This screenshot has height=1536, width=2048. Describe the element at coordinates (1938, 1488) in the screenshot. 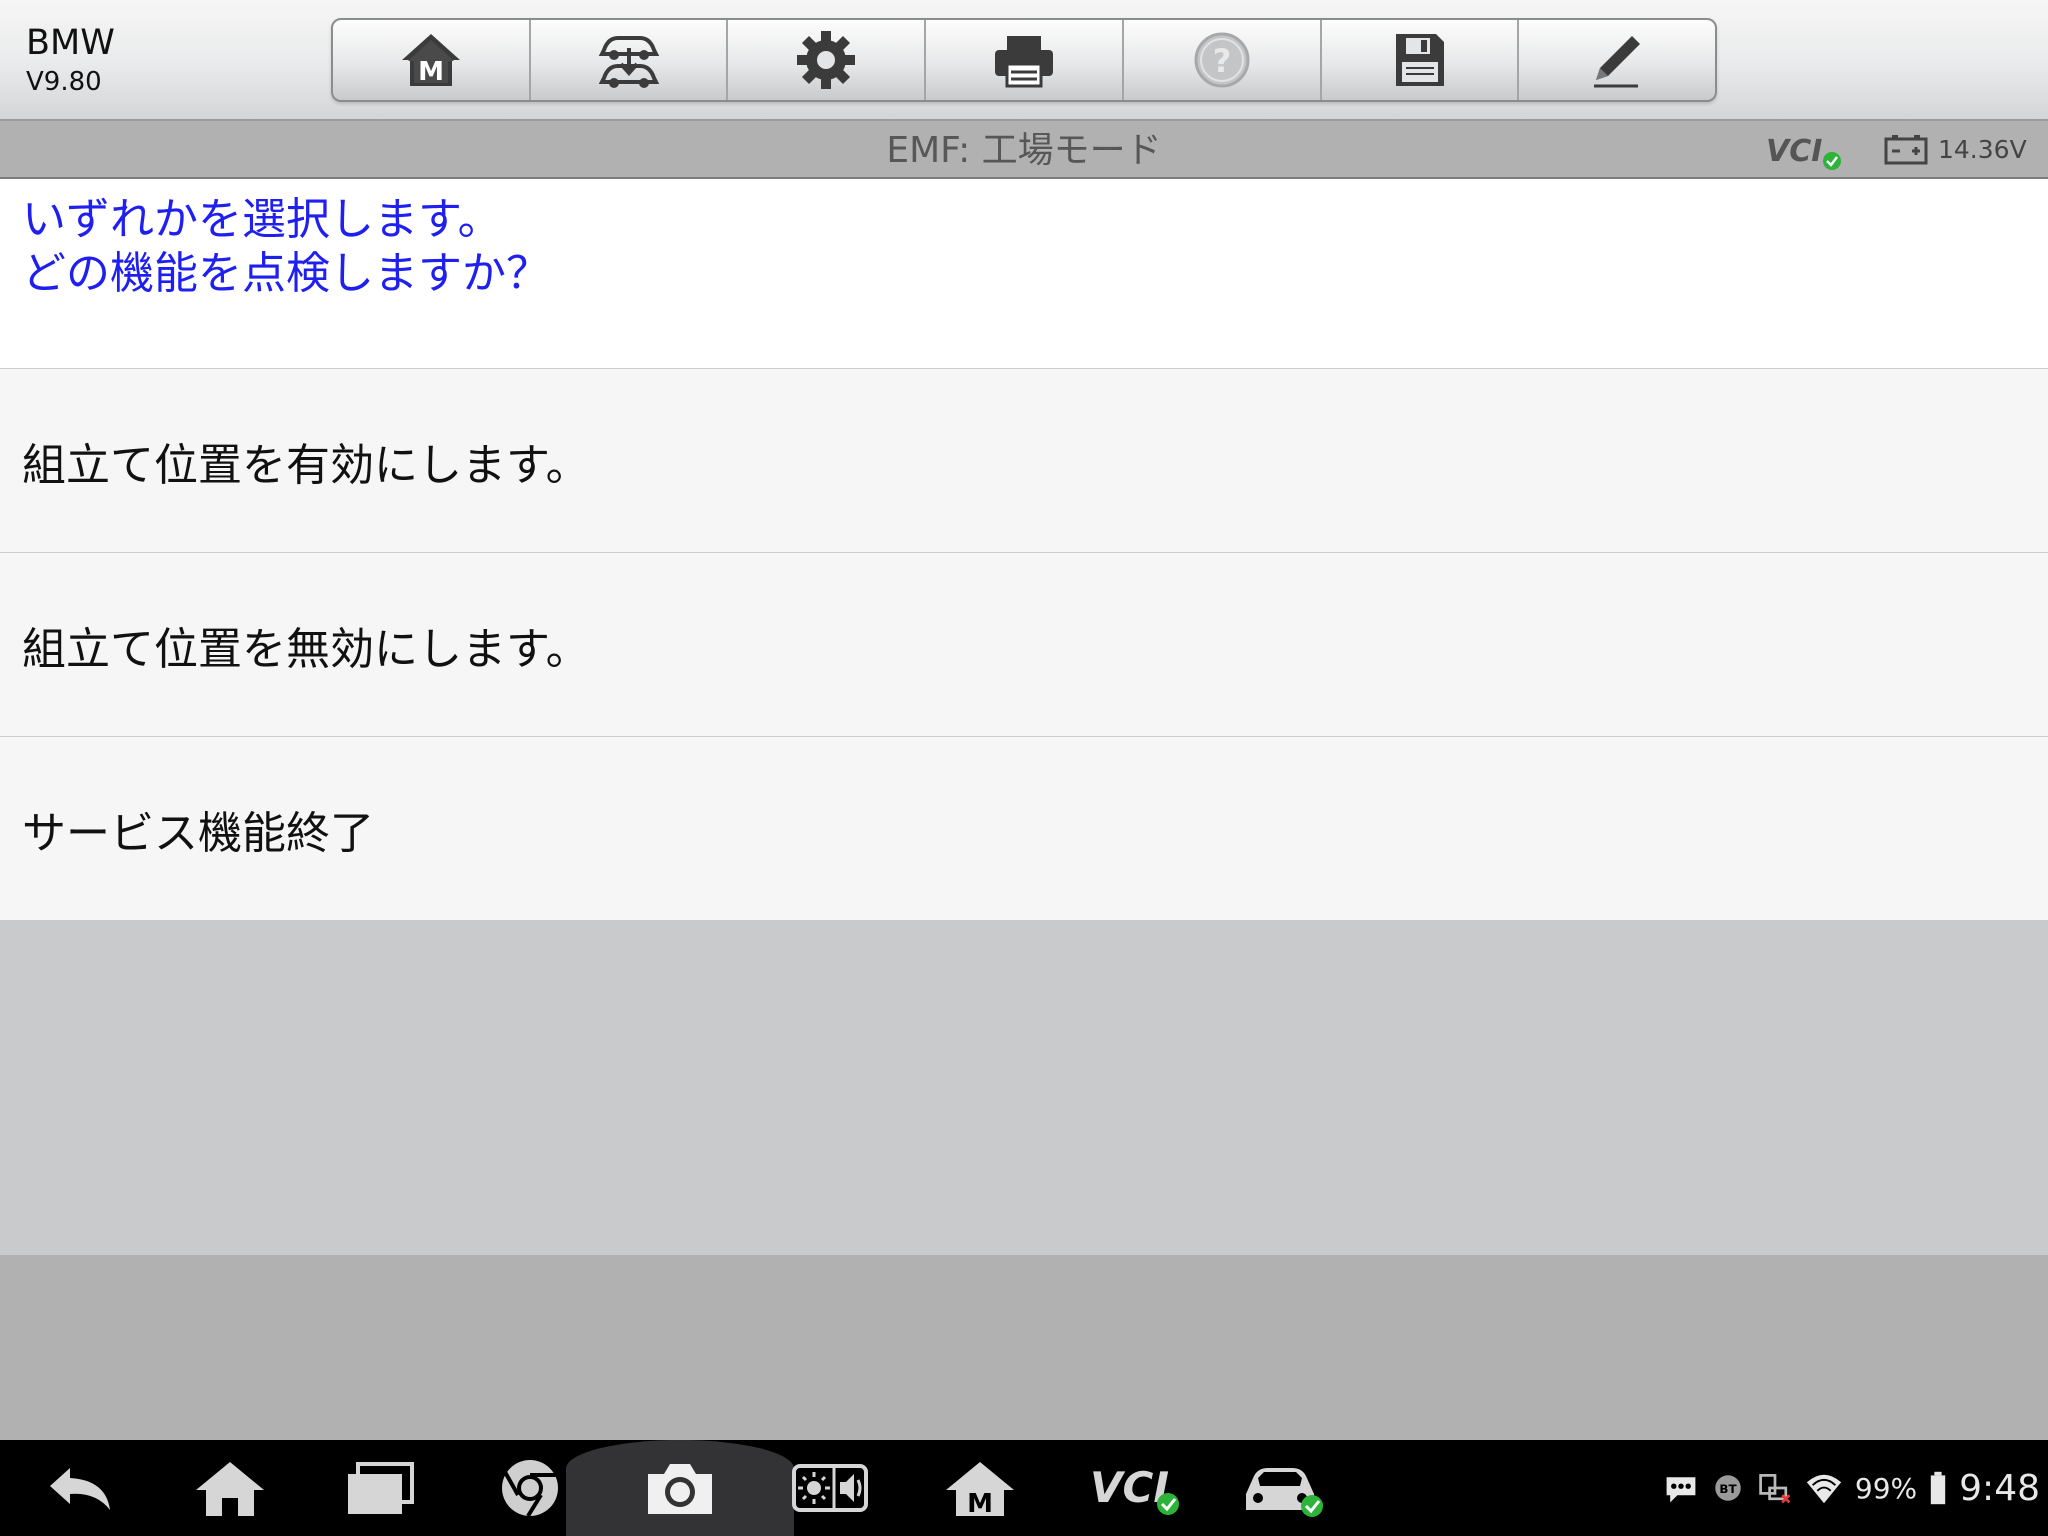

I see `battery-icon` at that location.